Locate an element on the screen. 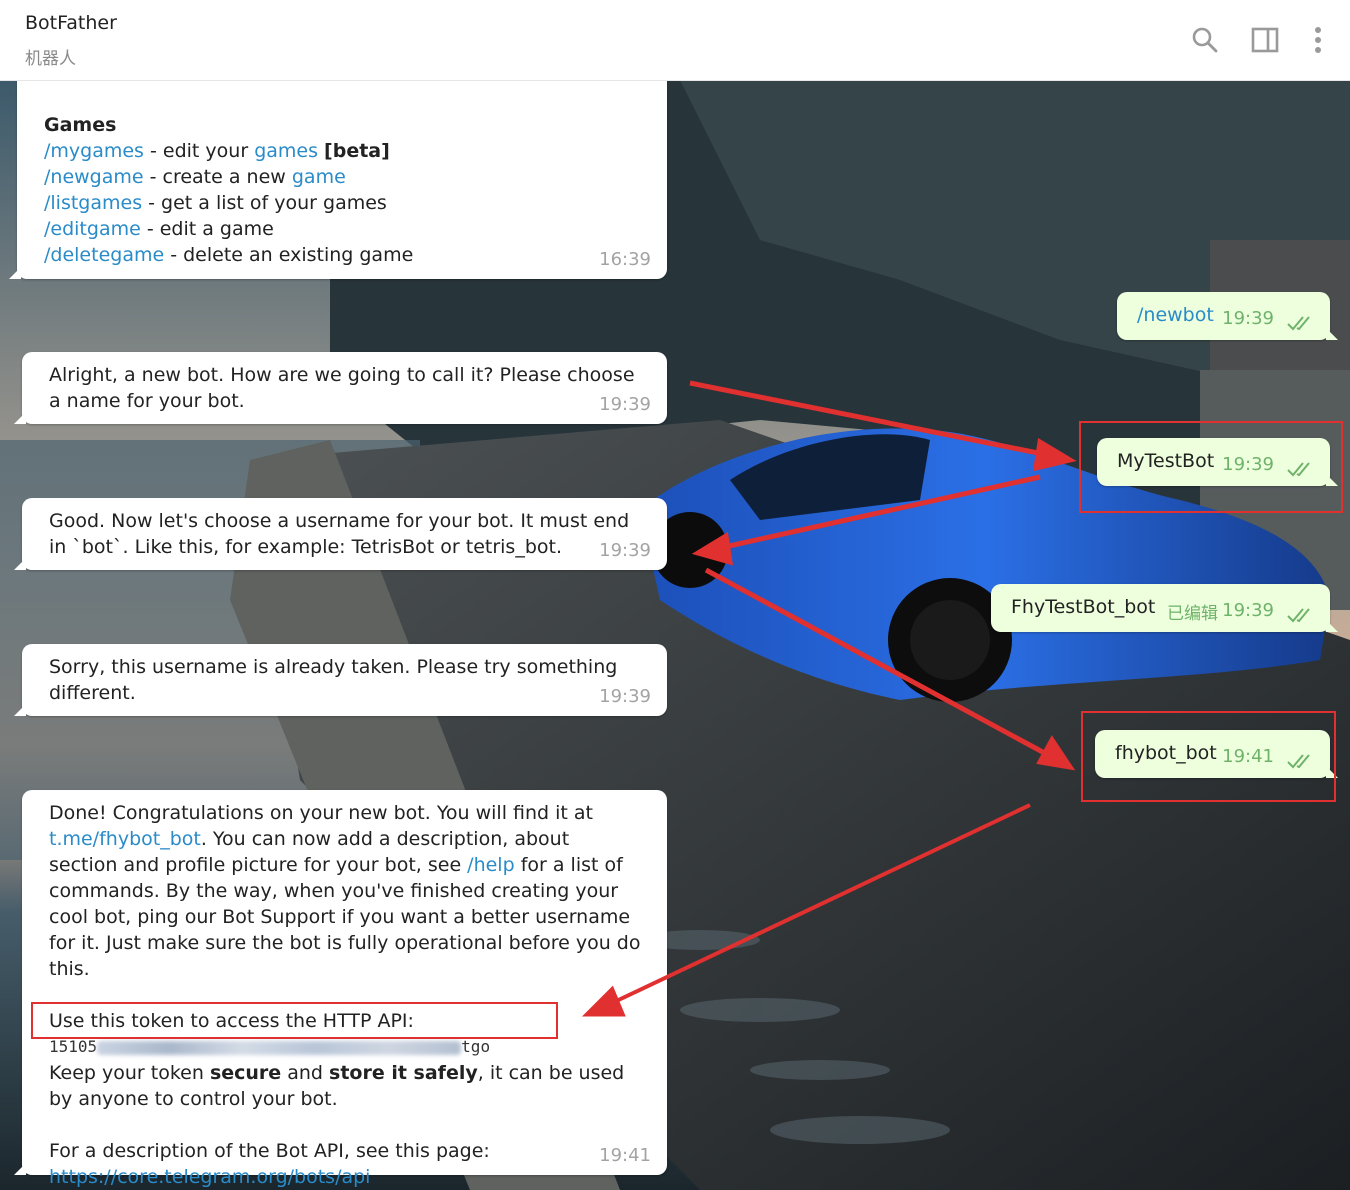 The width and height of the screenshot is (1350, 1190). games-line-editgame: /editgame - edit a game is located at coordinates (343, 229).